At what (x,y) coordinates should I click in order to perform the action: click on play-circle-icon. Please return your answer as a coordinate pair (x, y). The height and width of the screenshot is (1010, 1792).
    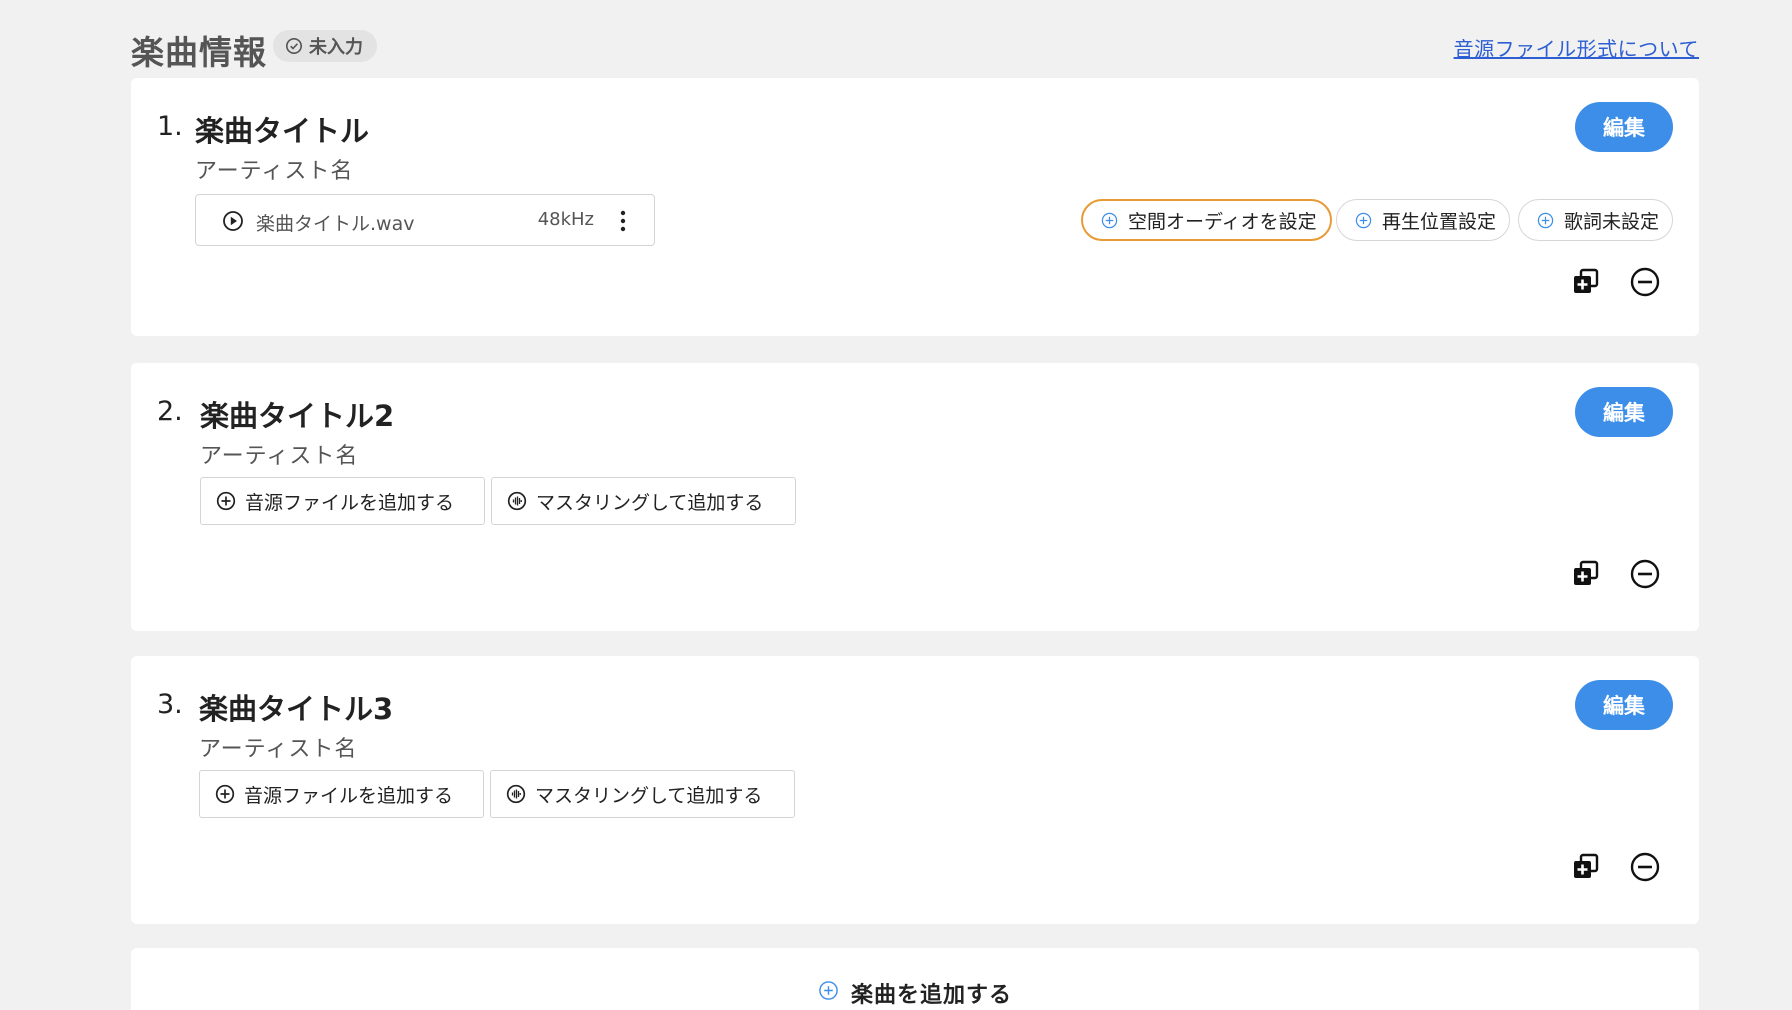
    Looking at the image, I should click on (233, 221).